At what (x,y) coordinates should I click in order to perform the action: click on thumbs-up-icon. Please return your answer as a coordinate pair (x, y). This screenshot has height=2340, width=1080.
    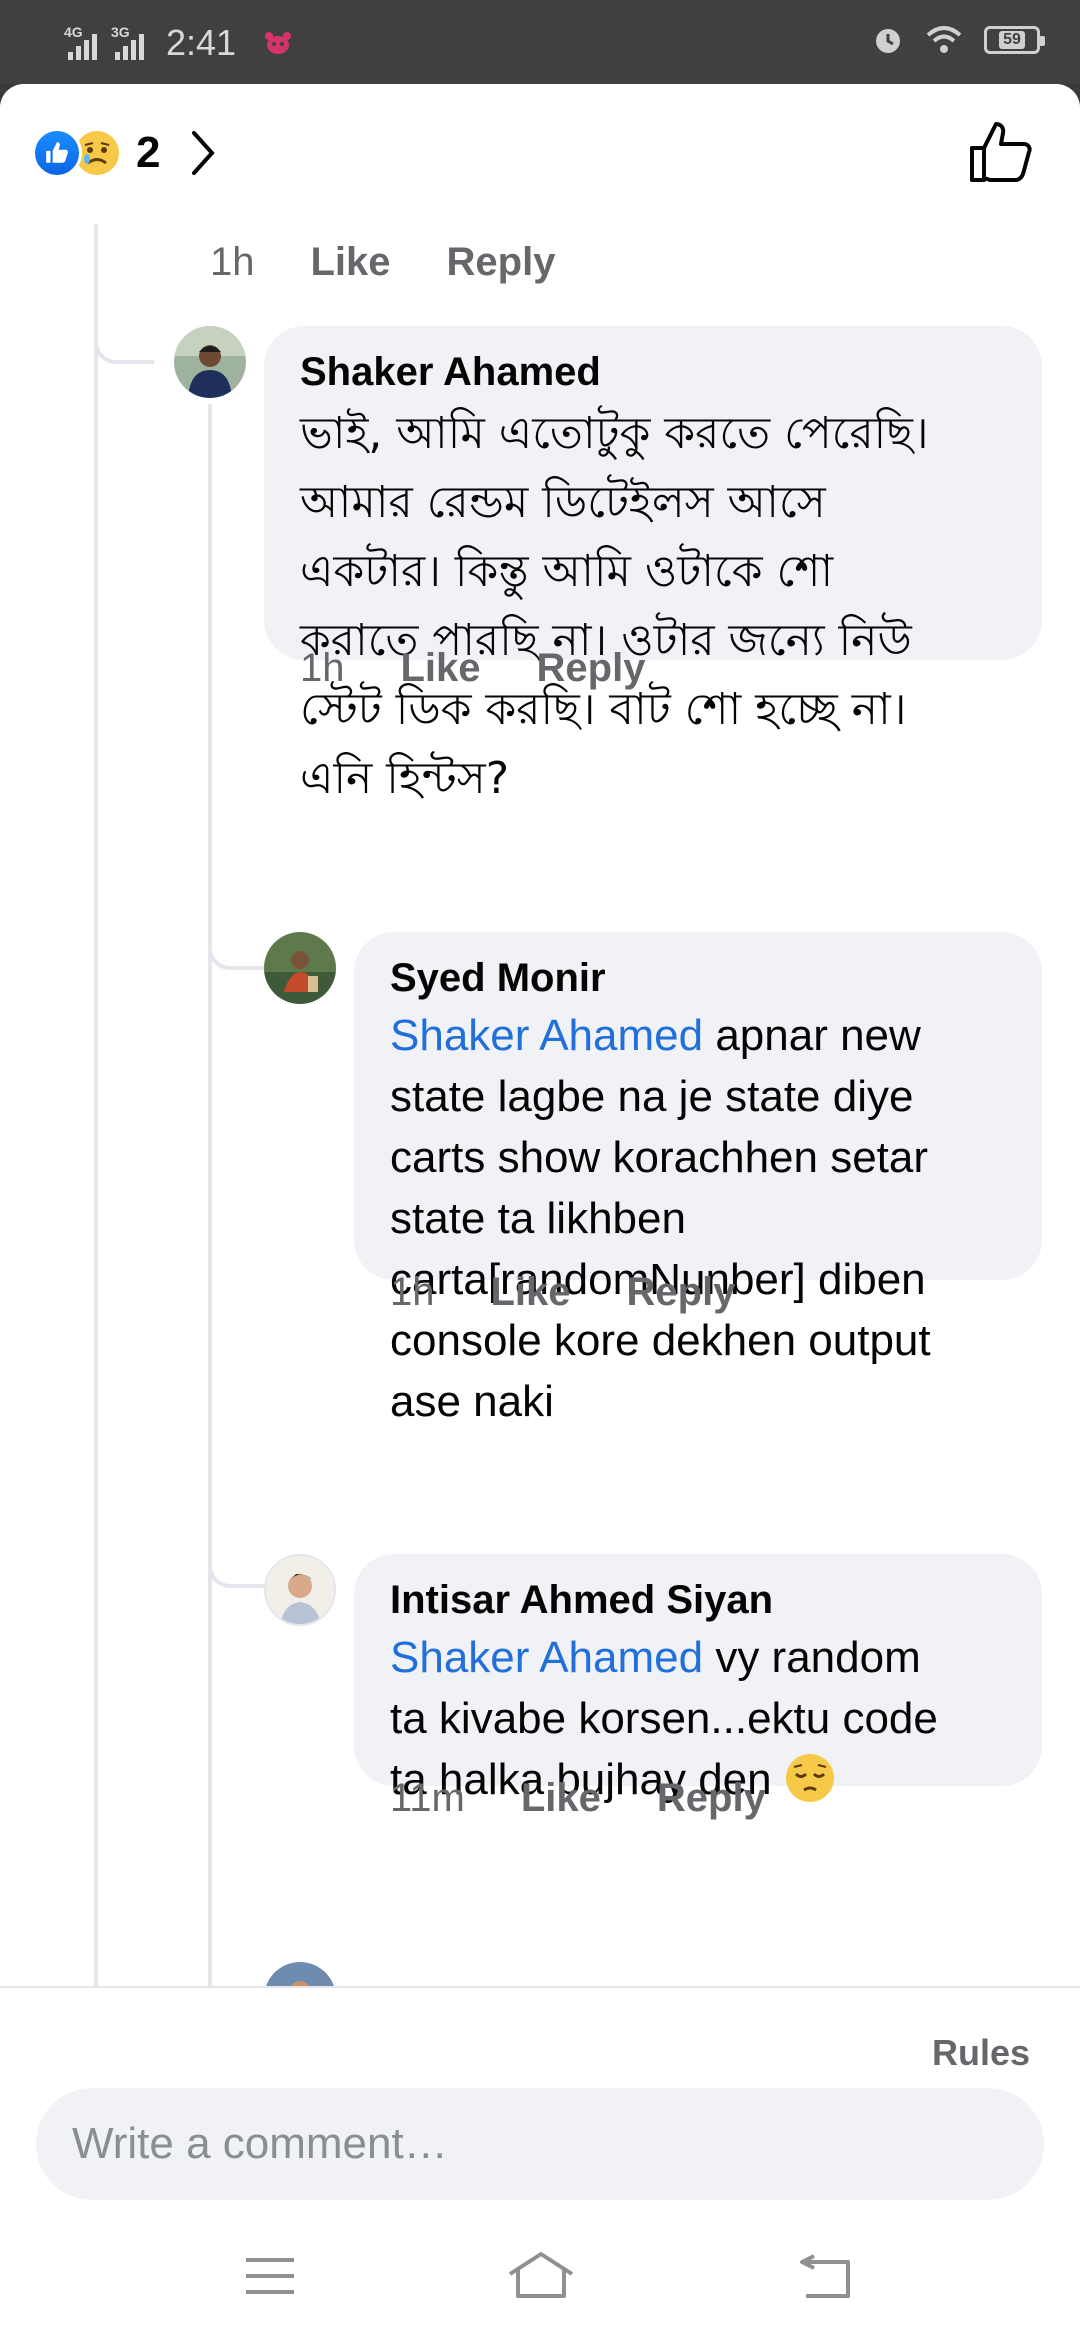
    Looking at the image, I should click on (1001, 152).